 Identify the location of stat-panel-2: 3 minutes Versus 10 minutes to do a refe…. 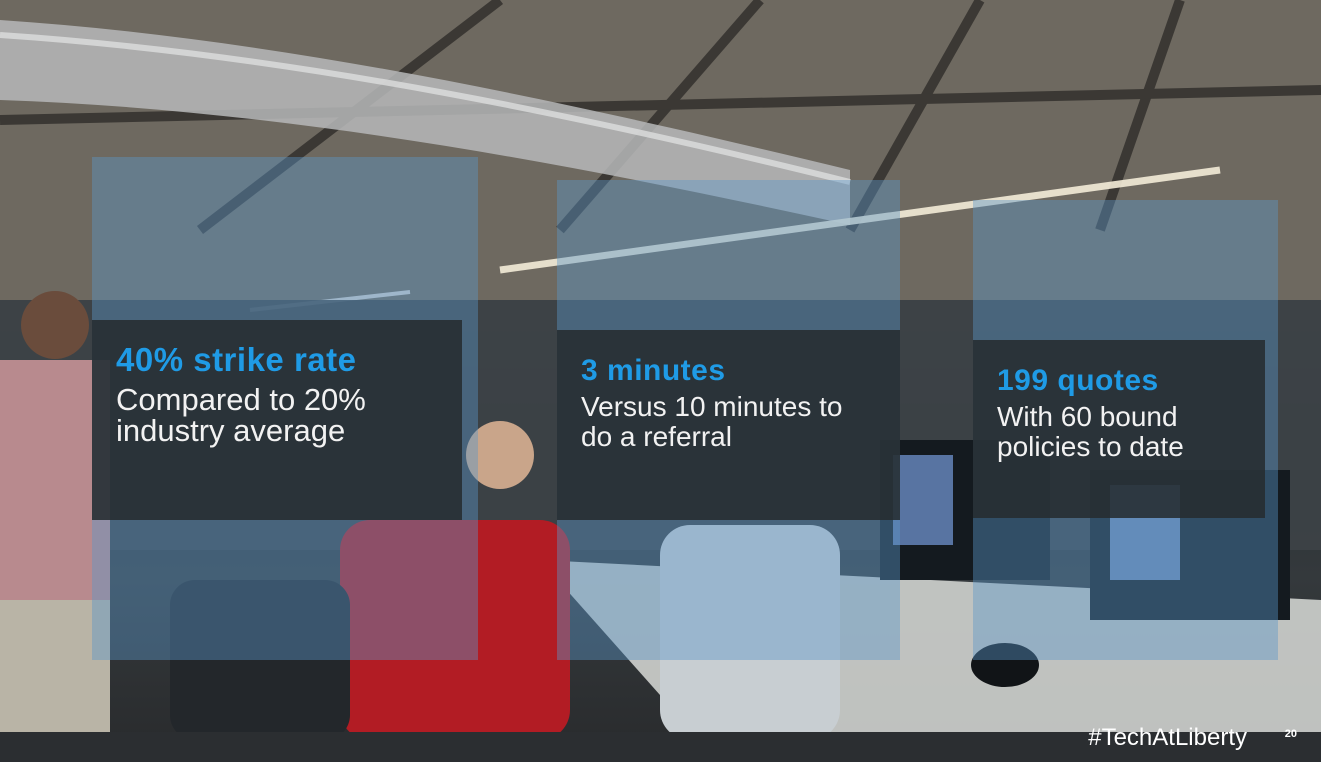
(728, 425).